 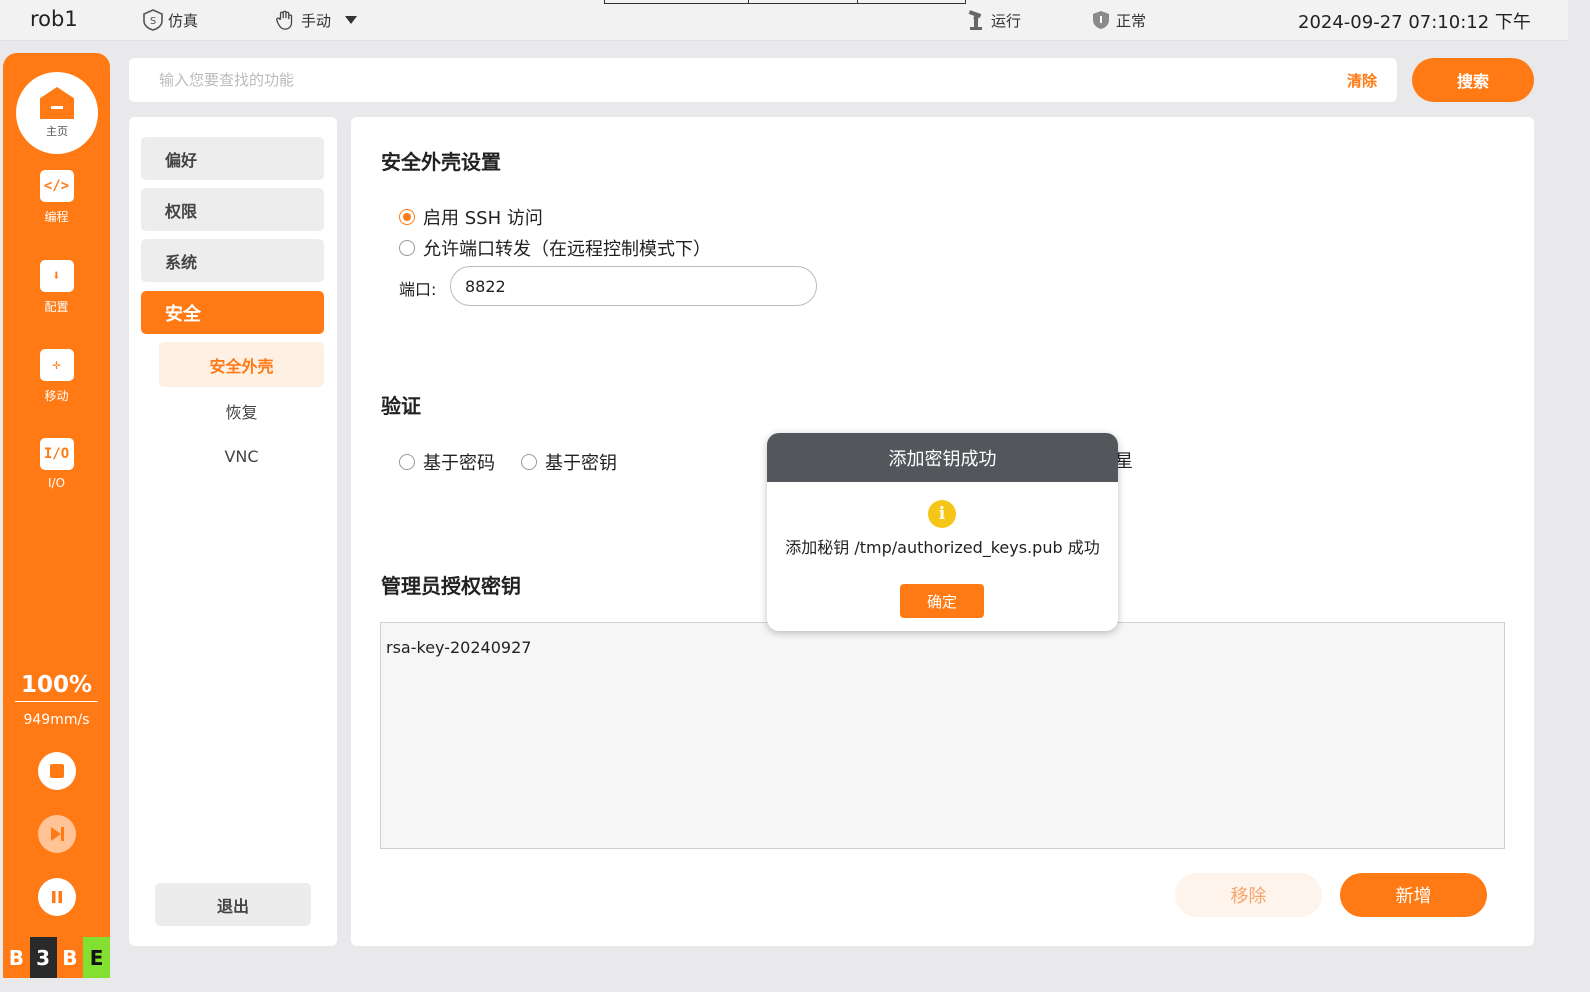 I want to click on code-icon: </>, so click(x=56, y=186).